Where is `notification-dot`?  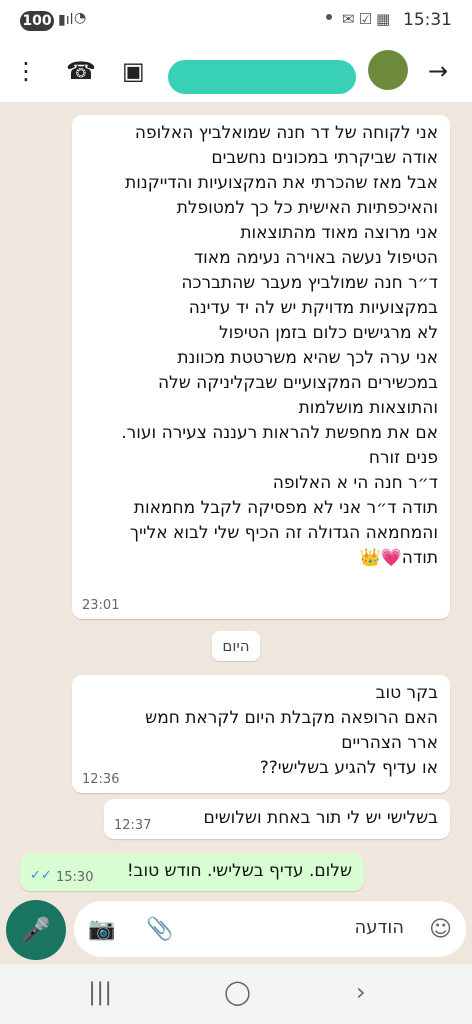 notification-dot is located at coordinates (329, 17).